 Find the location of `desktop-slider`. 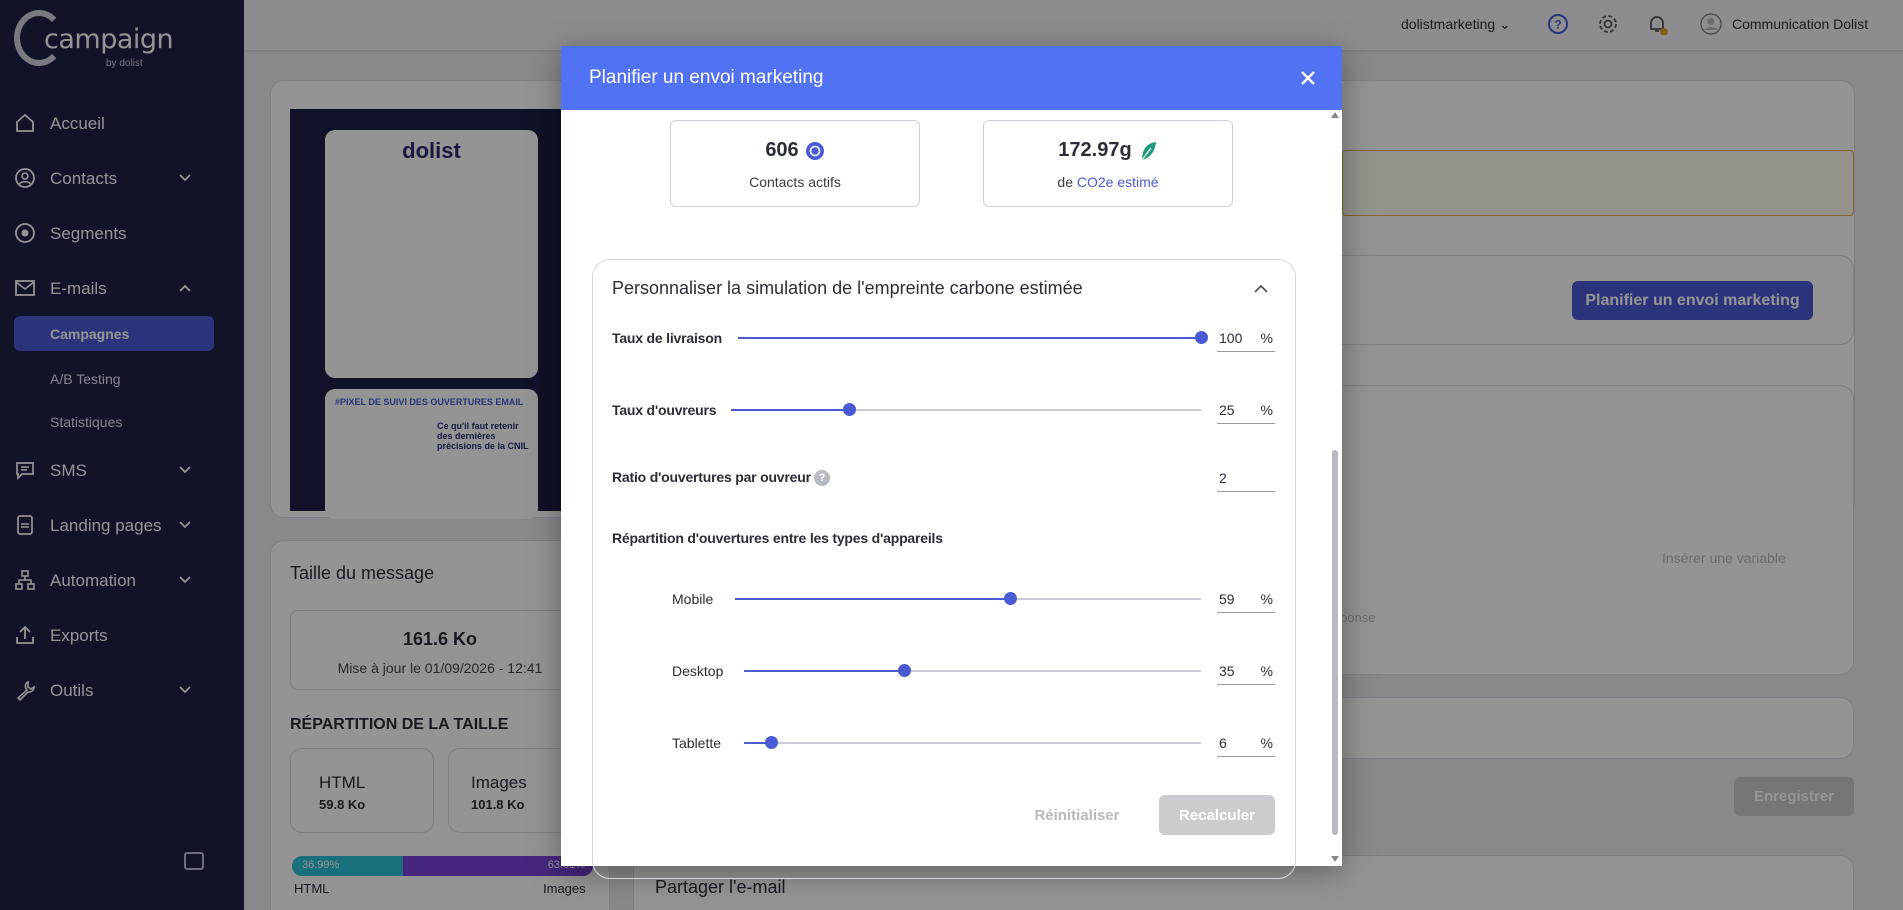

desktop-slider is located at coordinates (972, 670).